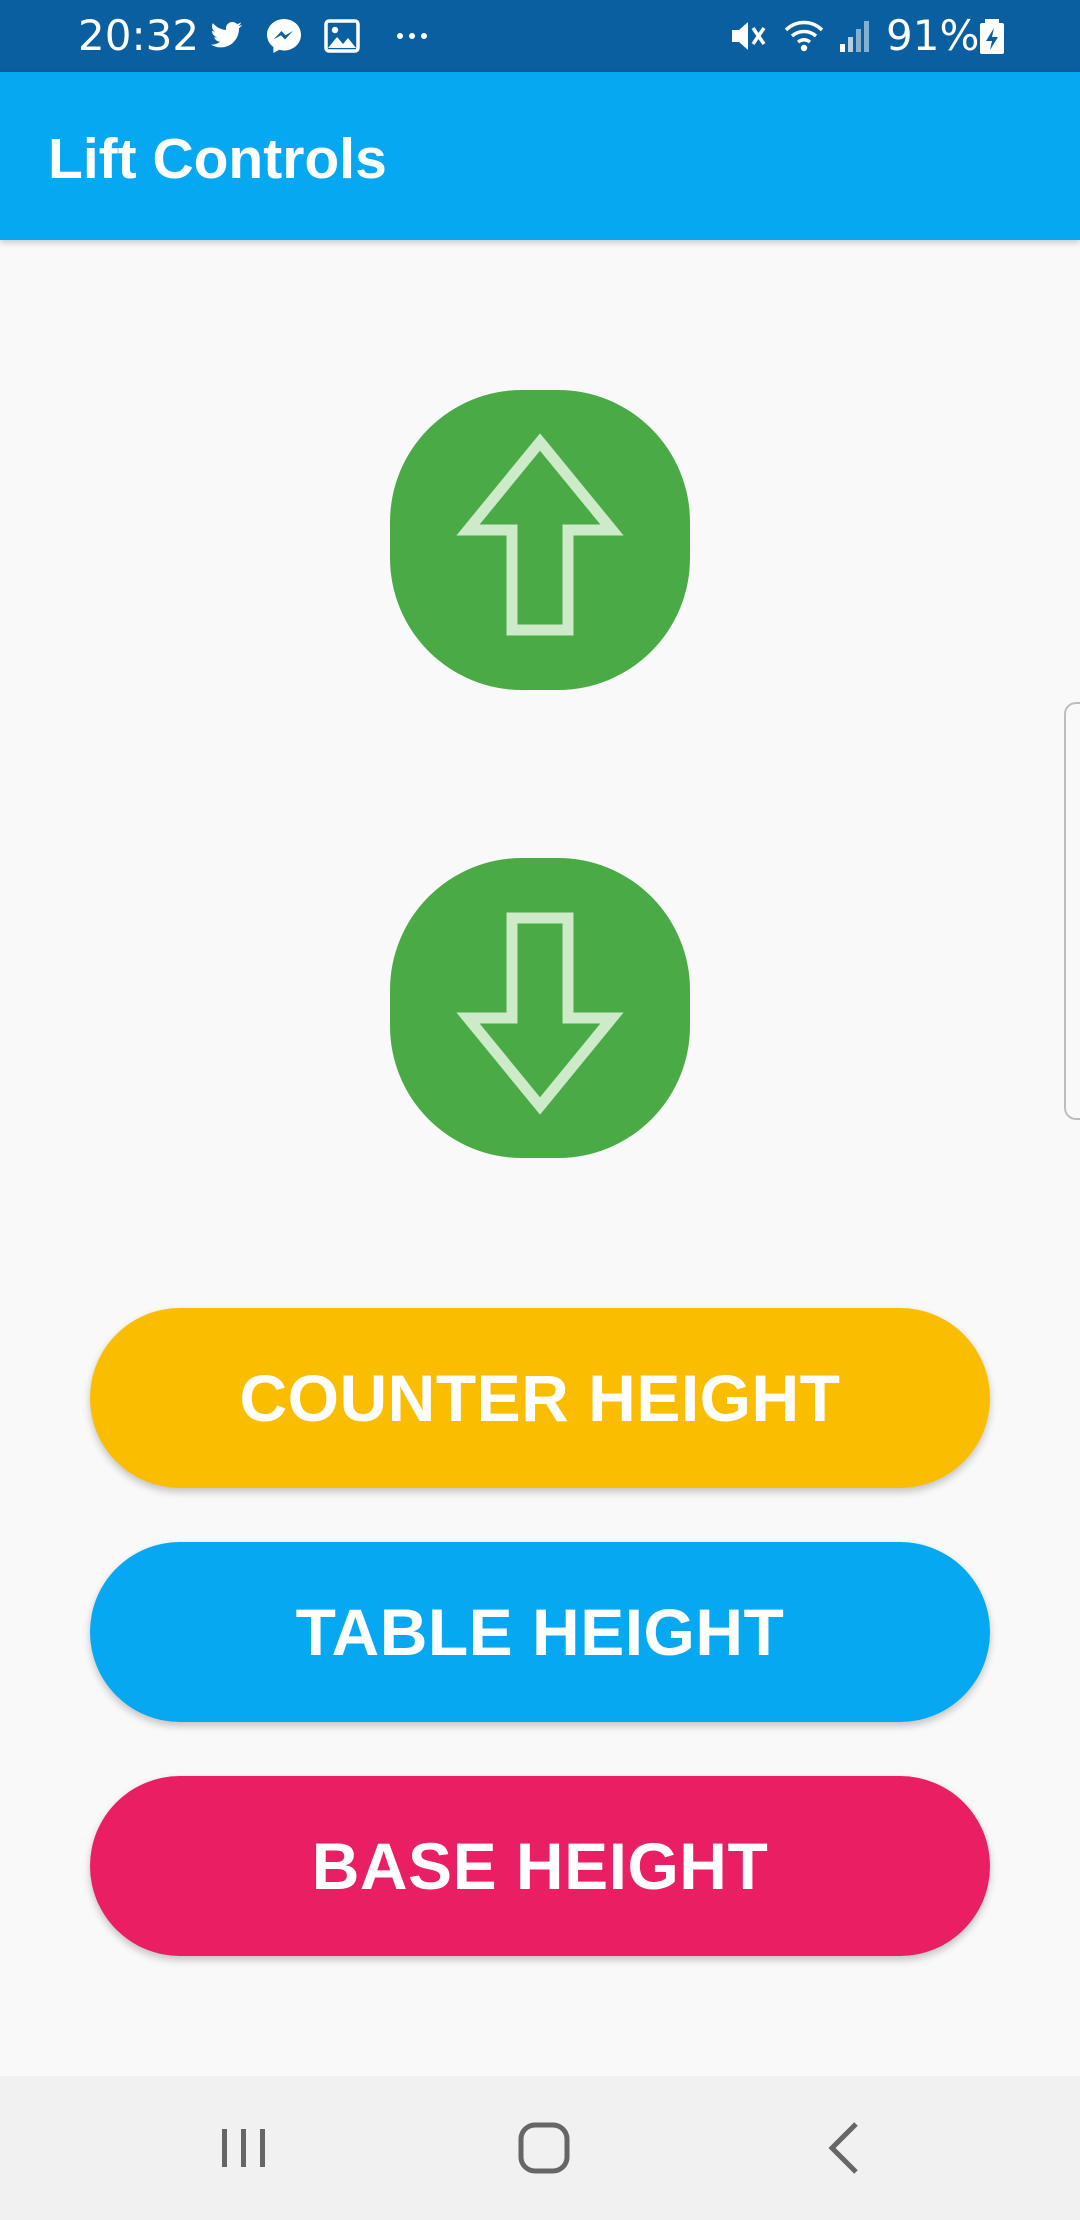 The height and width of the screenshot is (2220, 1080). I want to click on counter-height-button: COUNTER HEIGHT, so click(540, 1398).